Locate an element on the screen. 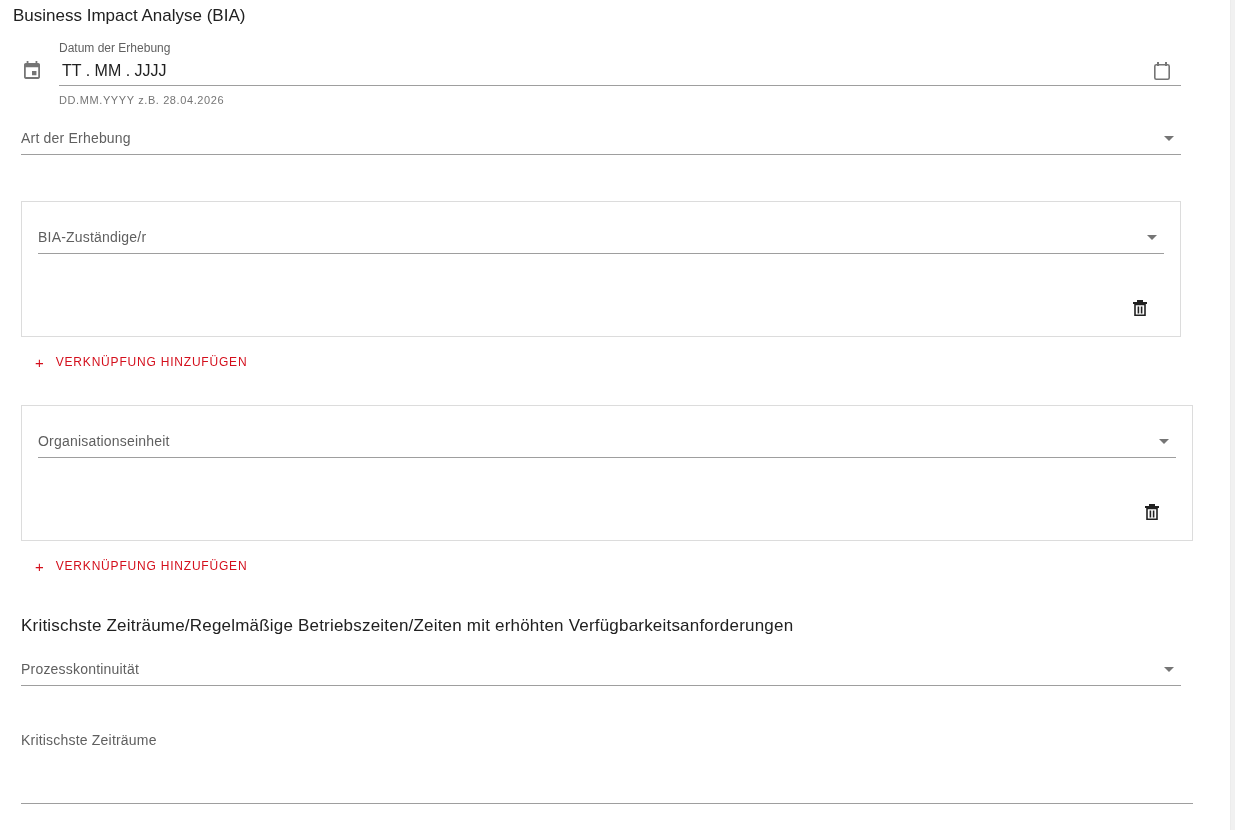  select-field: BIA-Zuständige/r is located at coordinates (601, 237).